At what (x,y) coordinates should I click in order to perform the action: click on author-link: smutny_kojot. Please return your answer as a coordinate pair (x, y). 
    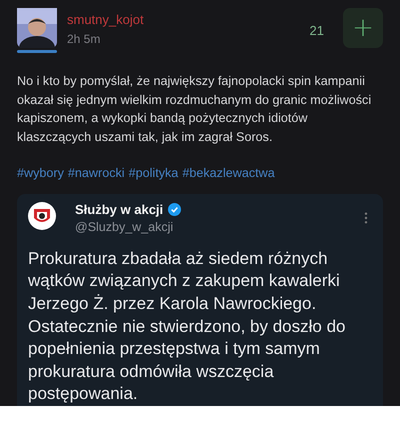
    Looking at the image, I should click on (188, 19).